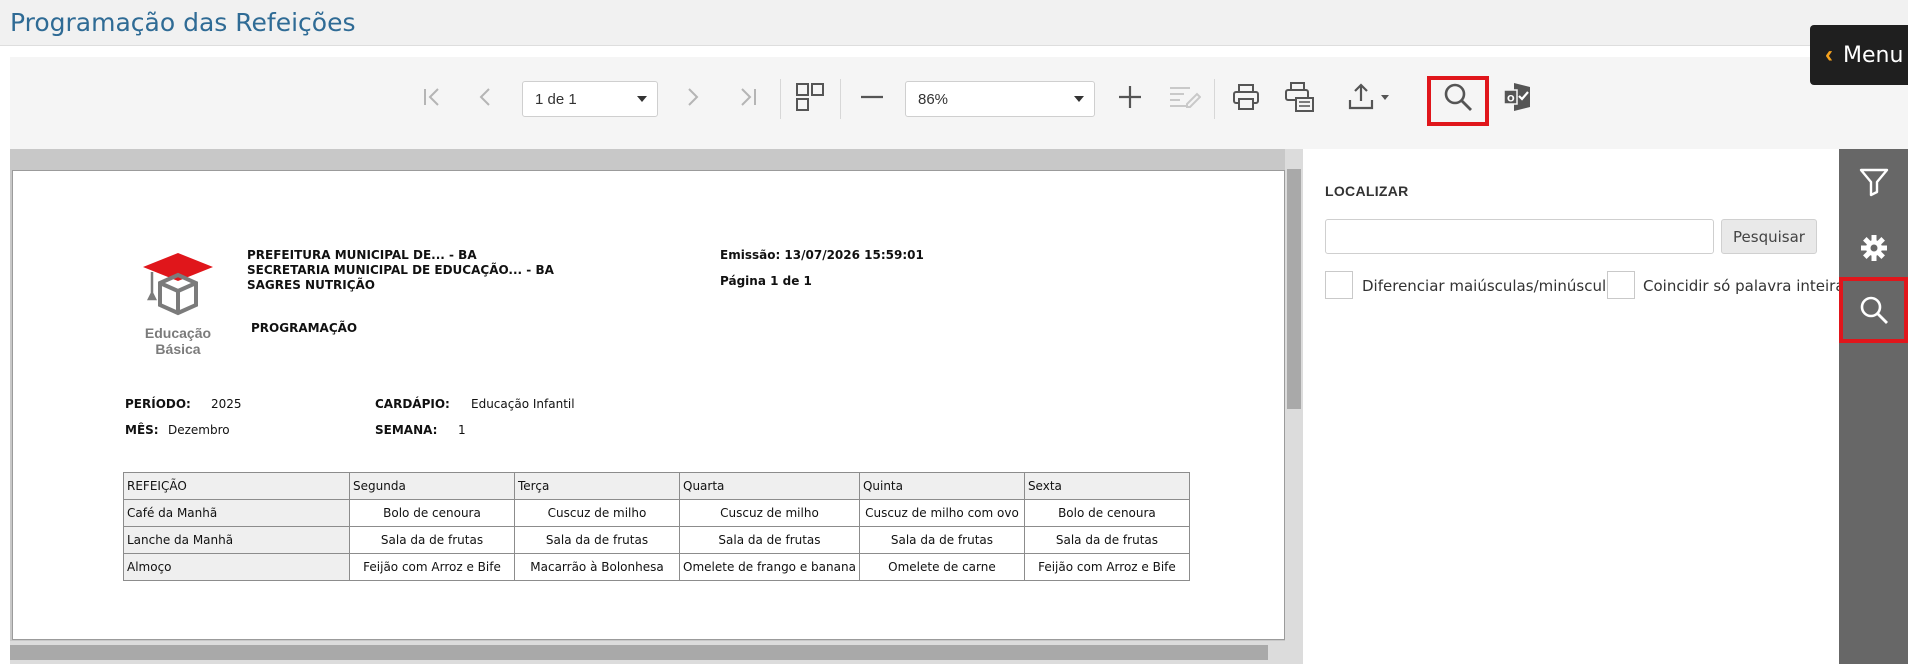 This screenshot has width=1908, height=672. Describe the element at coordinates (597, 486) in the screenshot. I see `column-header: Terça` at that location.